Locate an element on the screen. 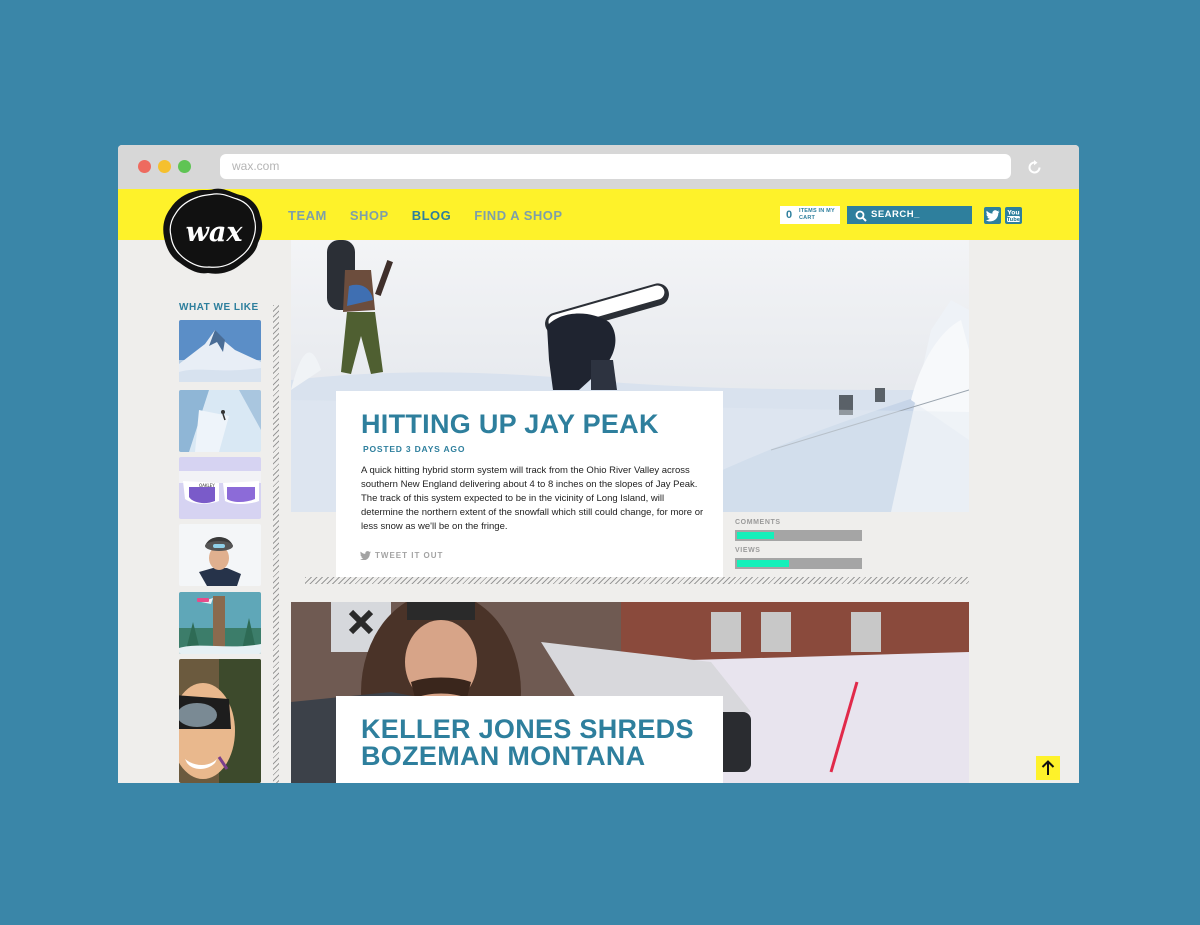 The width and height of the screenshot is (1200, 925). browser-chrome: wax.com is located at coordinates (598, 167).